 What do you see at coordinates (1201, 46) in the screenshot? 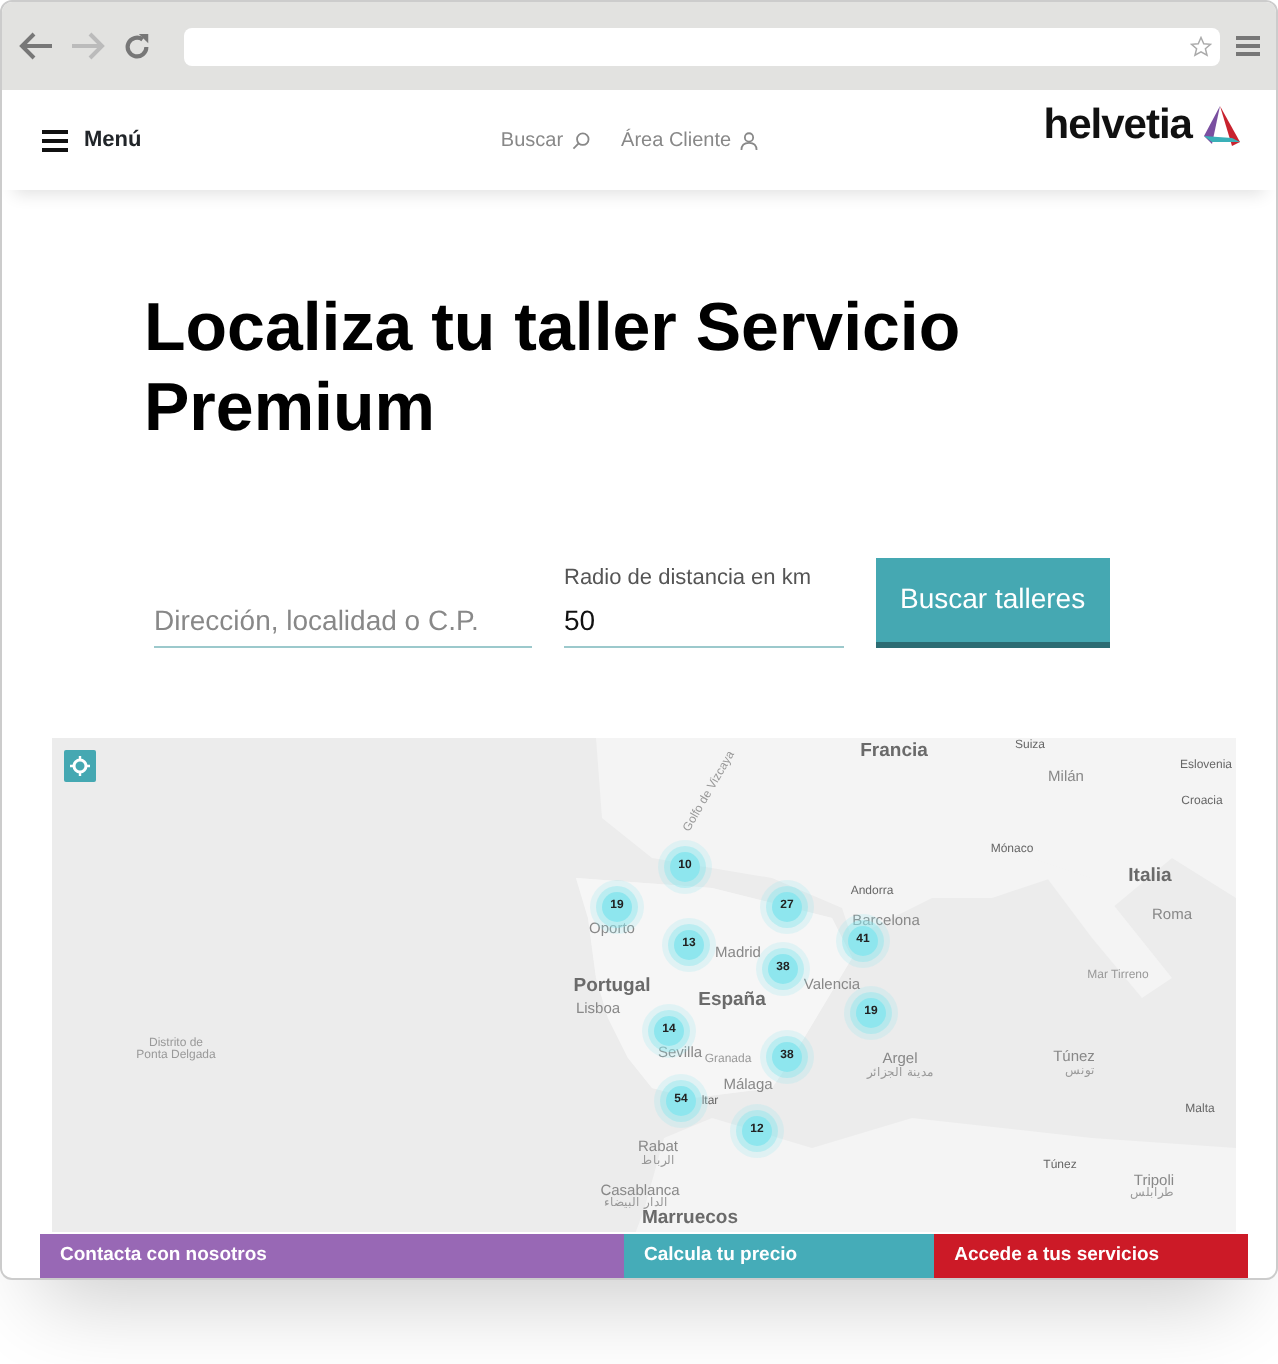
I see `star-icon` at bounding box center [1201, 46].